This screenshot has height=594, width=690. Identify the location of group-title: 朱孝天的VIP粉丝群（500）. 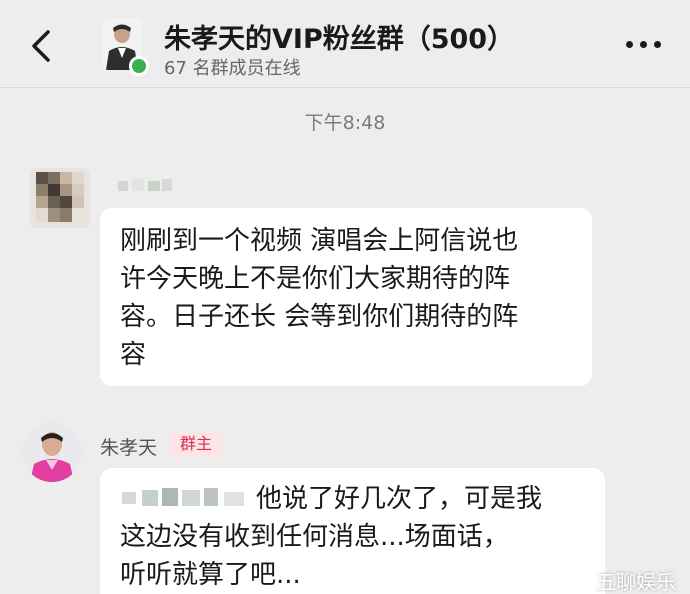
(339, 36).